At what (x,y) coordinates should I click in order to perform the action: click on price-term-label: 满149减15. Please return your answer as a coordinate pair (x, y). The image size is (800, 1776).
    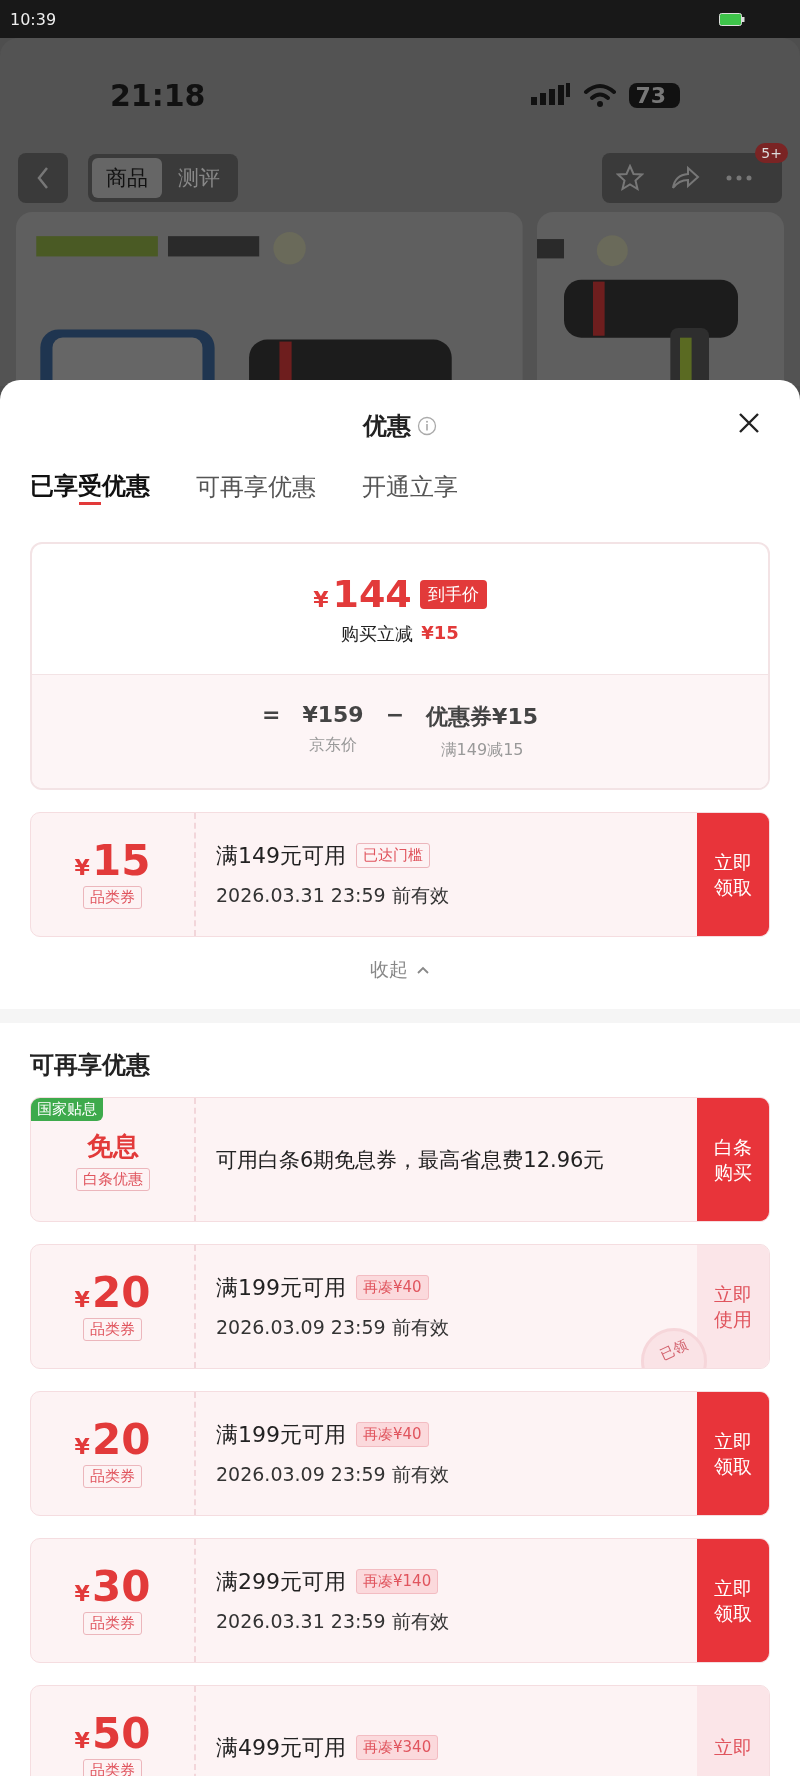
    Looking at the image, I should click on (482, 750).